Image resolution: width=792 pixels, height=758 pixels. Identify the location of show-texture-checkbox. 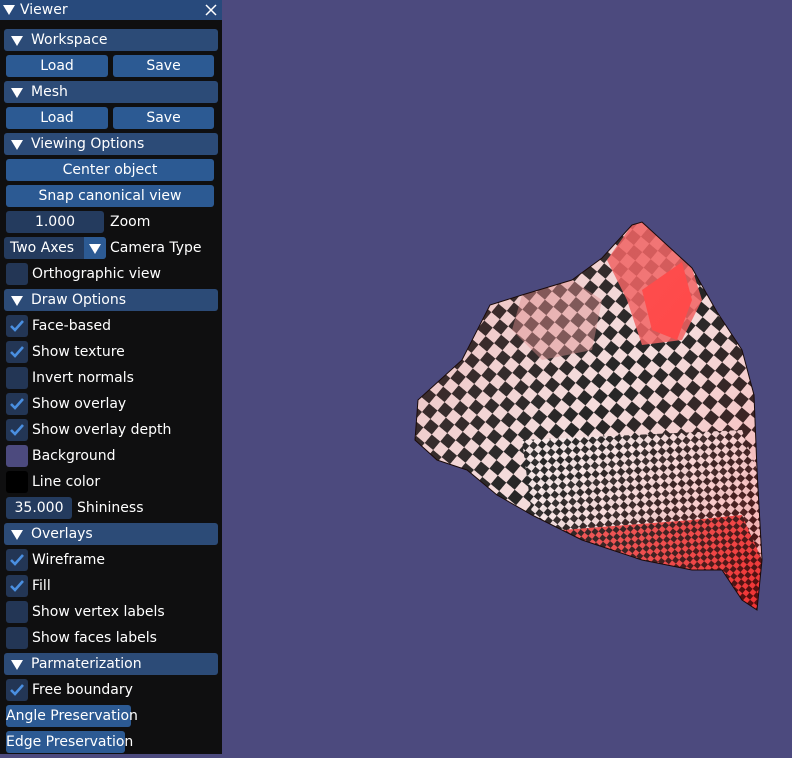
(17, 352).